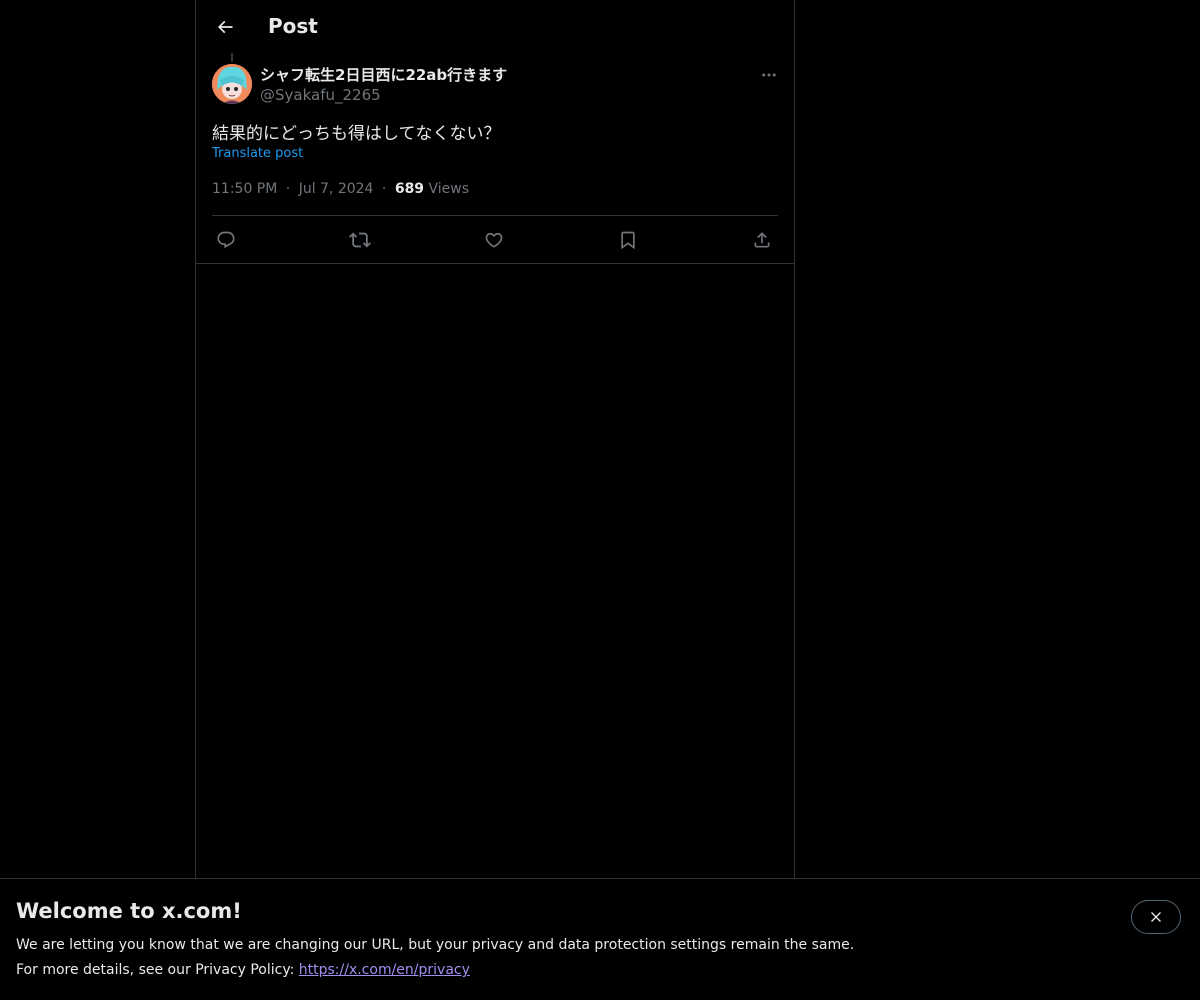  Describe the element at coordinates (244, 189) in the screenshot. I see `post-time: 11:50 PM` at that location.